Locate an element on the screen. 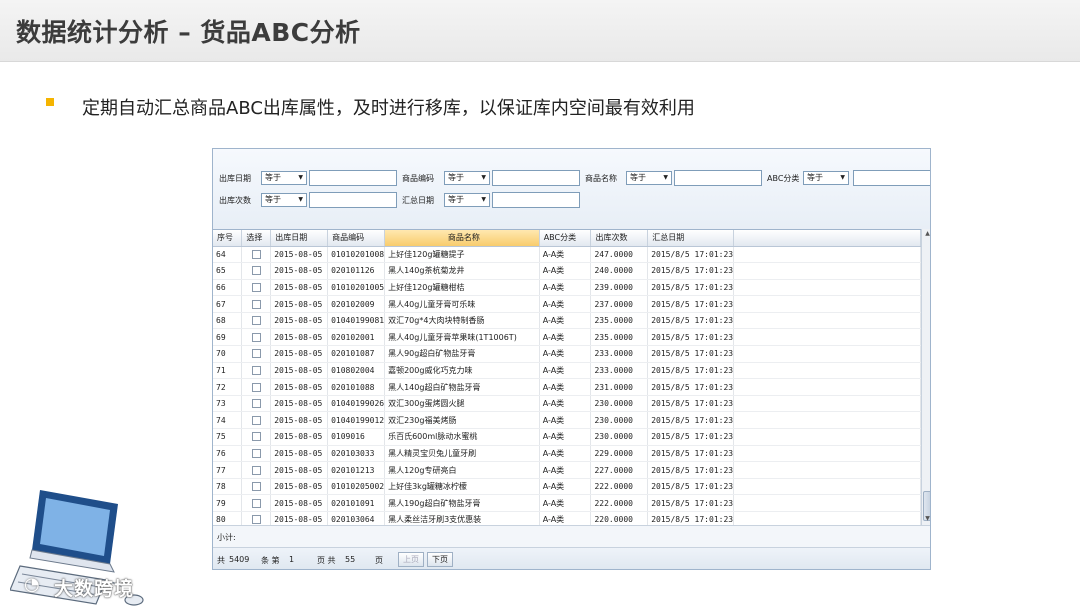 Image resolution: width=1080 pixels, height=608 pixels. column-header-abc-class: ABC分类 is located at coordinates (565, 238).